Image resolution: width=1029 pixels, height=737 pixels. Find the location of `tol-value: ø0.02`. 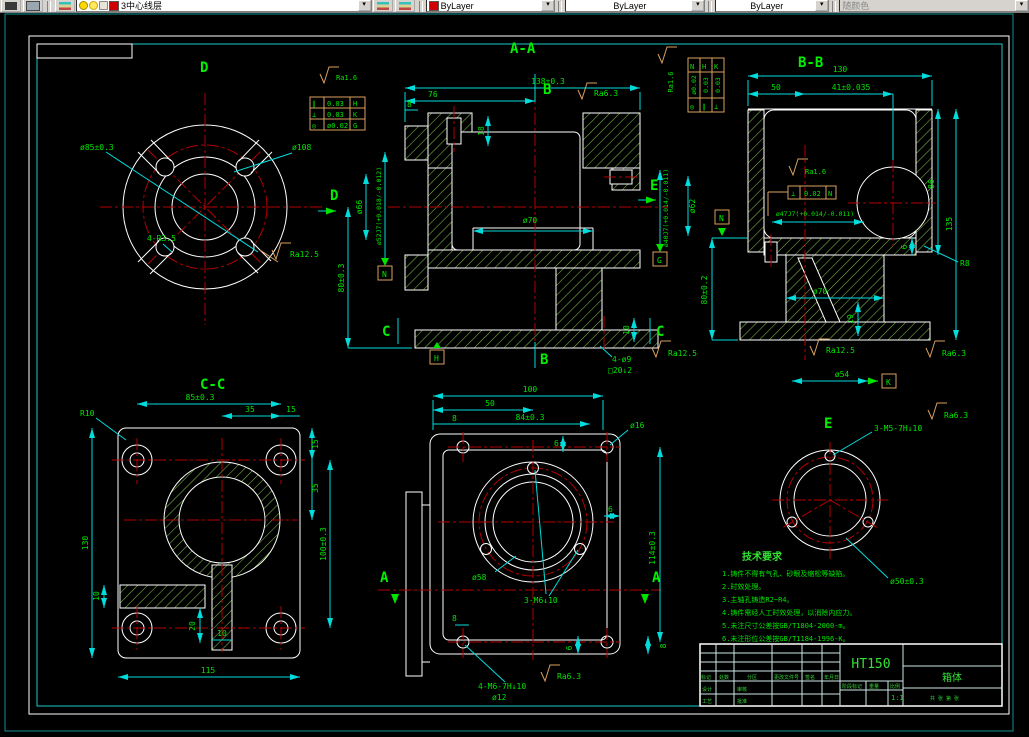

tol-value: ø0.02 is located at coordinates (694, 85).